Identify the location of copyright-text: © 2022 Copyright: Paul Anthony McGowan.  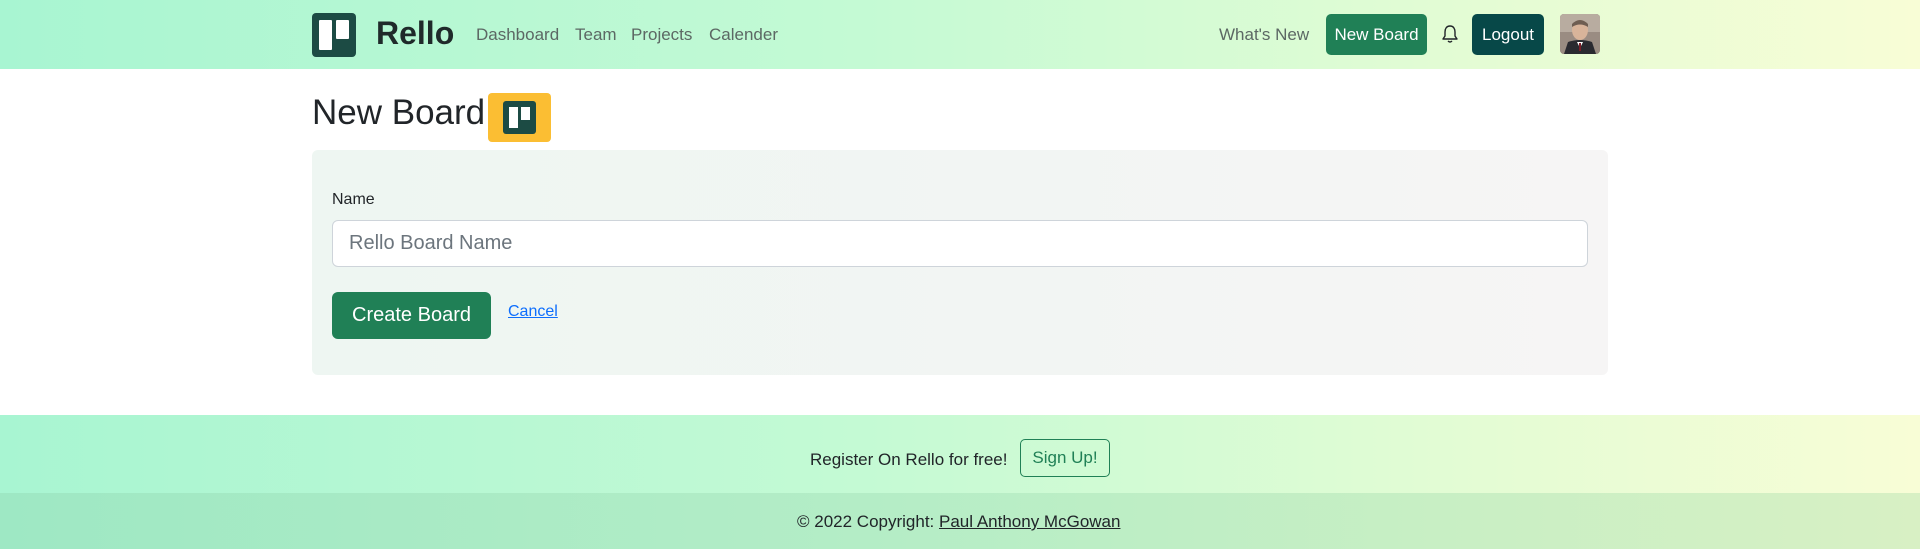
(958, 522).